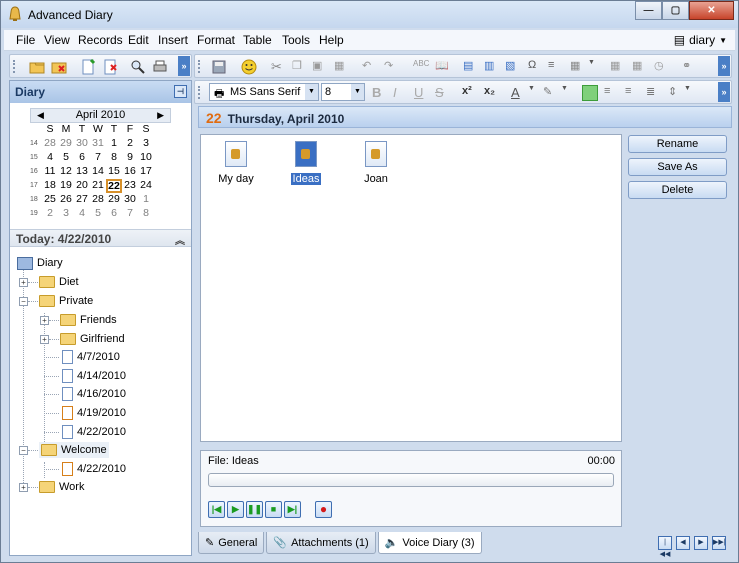 Image resolution: width=739 pixels, height=563 pixels. What do you see at coordinates (392, 67) in the screenshot?
I see `redo-icon: ↷` at bounding box center [392, 67].